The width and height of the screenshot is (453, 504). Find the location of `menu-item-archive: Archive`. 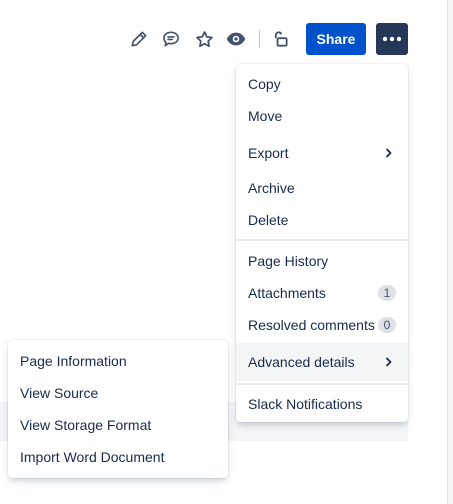

menu-item-archive: Archive is located at coordinates (322, 188).